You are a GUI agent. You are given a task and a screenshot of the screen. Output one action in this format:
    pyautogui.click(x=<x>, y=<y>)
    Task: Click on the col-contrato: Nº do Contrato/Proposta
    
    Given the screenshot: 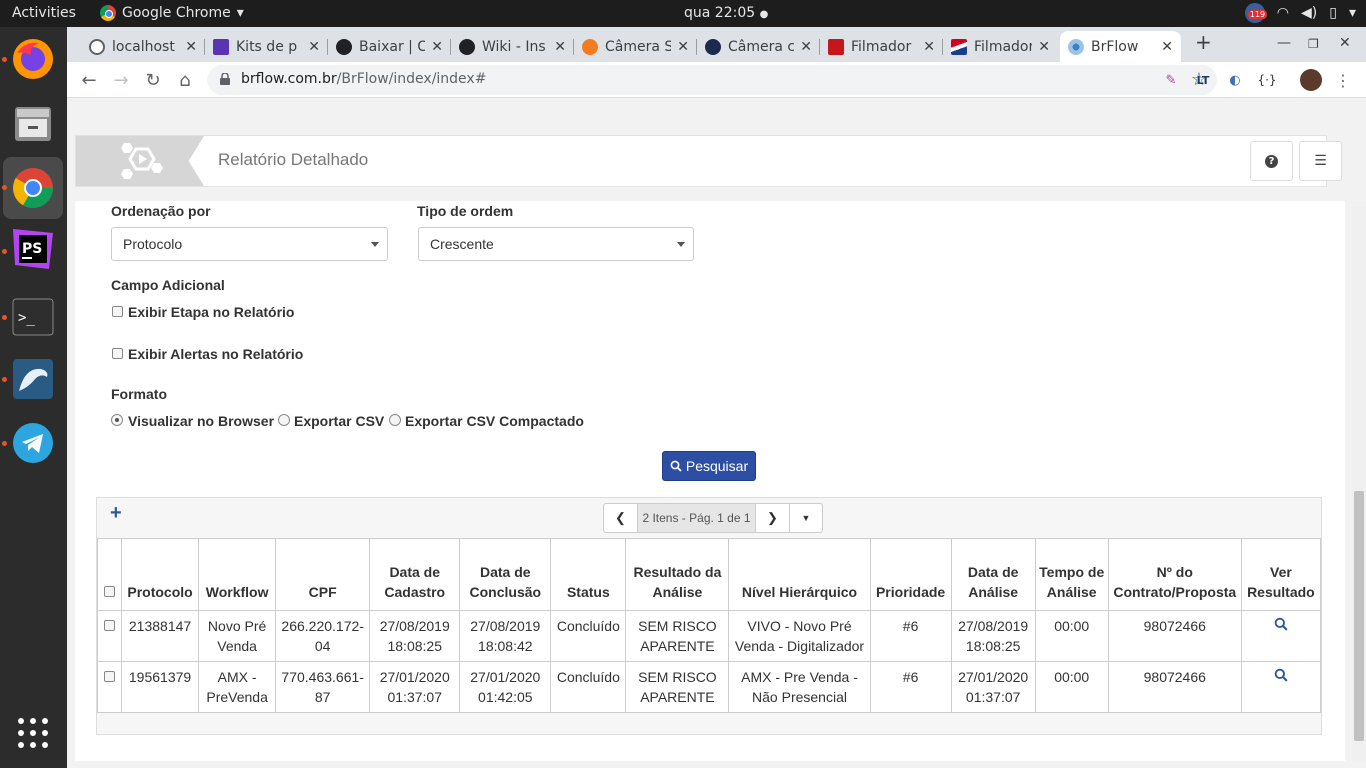 What is the action you would take?
    pyautogui.click(x=1174, y=574)
    